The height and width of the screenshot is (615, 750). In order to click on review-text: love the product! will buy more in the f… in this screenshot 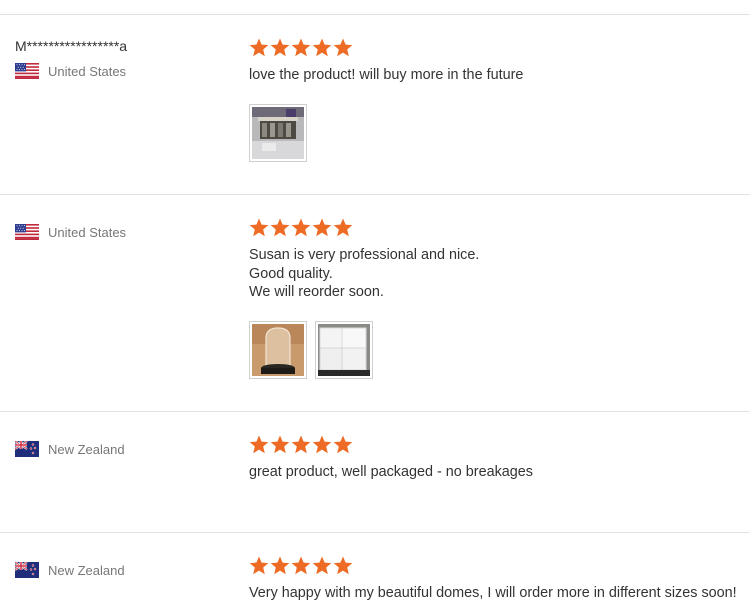, I will do `click(386, 75)`.